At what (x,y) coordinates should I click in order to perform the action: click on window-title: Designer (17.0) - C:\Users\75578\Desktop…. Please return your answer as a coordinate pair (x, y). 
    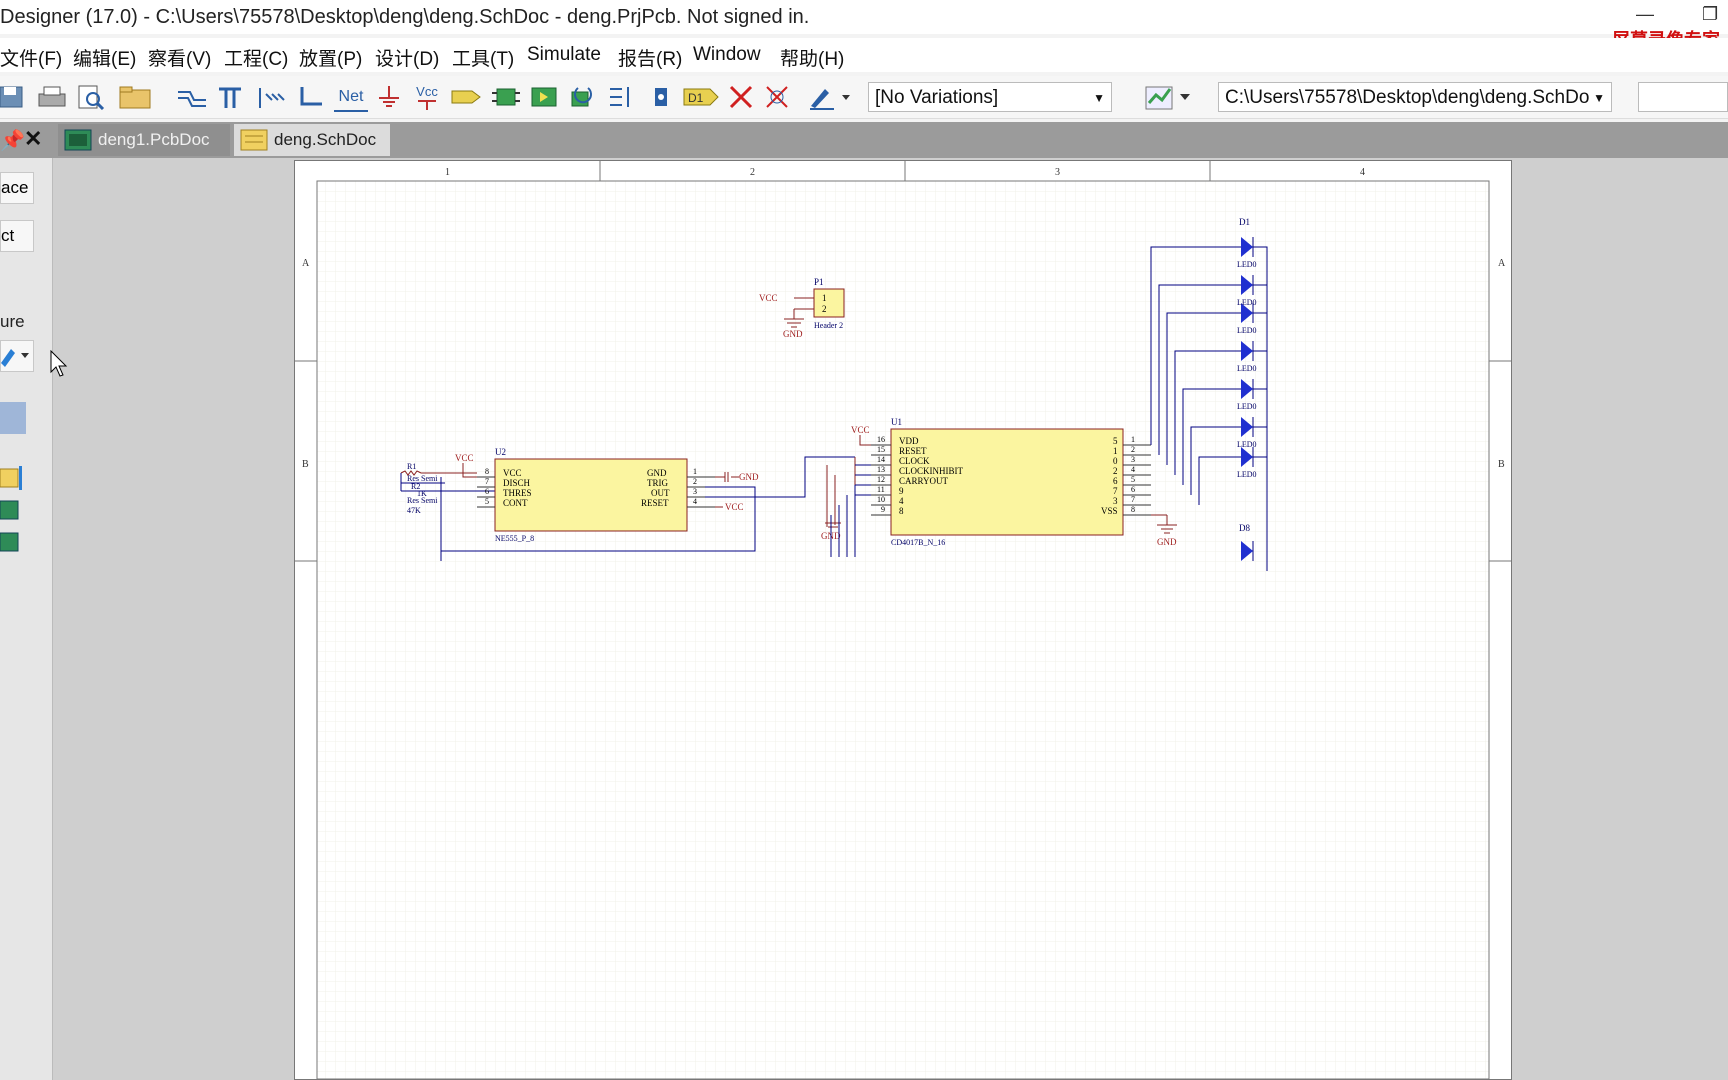
    Looking at the image, I should click on (405, 17).